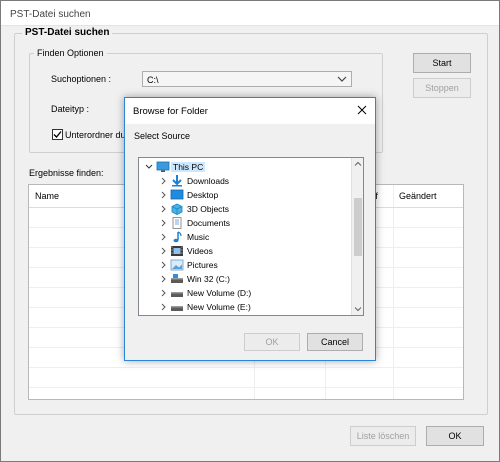  What do you see at coordinates (81, 79) in the screenshot?
I see `search-options-label: Suchoptionen :` at bounding box center [81, 79].